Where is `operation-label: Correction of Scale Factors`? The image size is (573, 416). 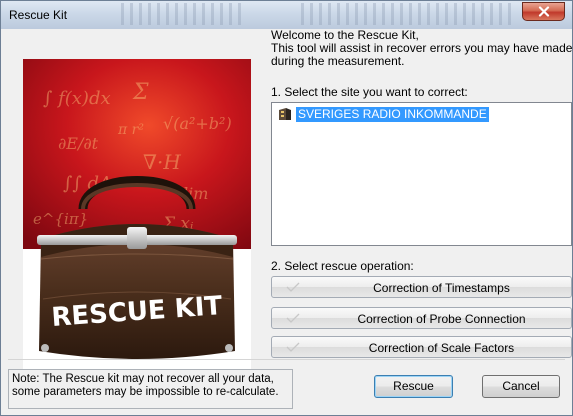 operation-label: Correction of Scale Factors is located at coordinates (441, 348).